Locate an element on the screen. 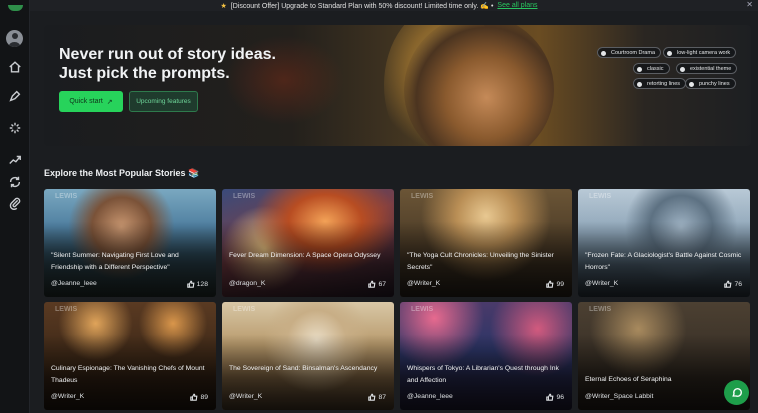 The width and height of the screenshot is (758, 413). upcoming-features-label: Upcoming features is located at coordinates (163, 101).